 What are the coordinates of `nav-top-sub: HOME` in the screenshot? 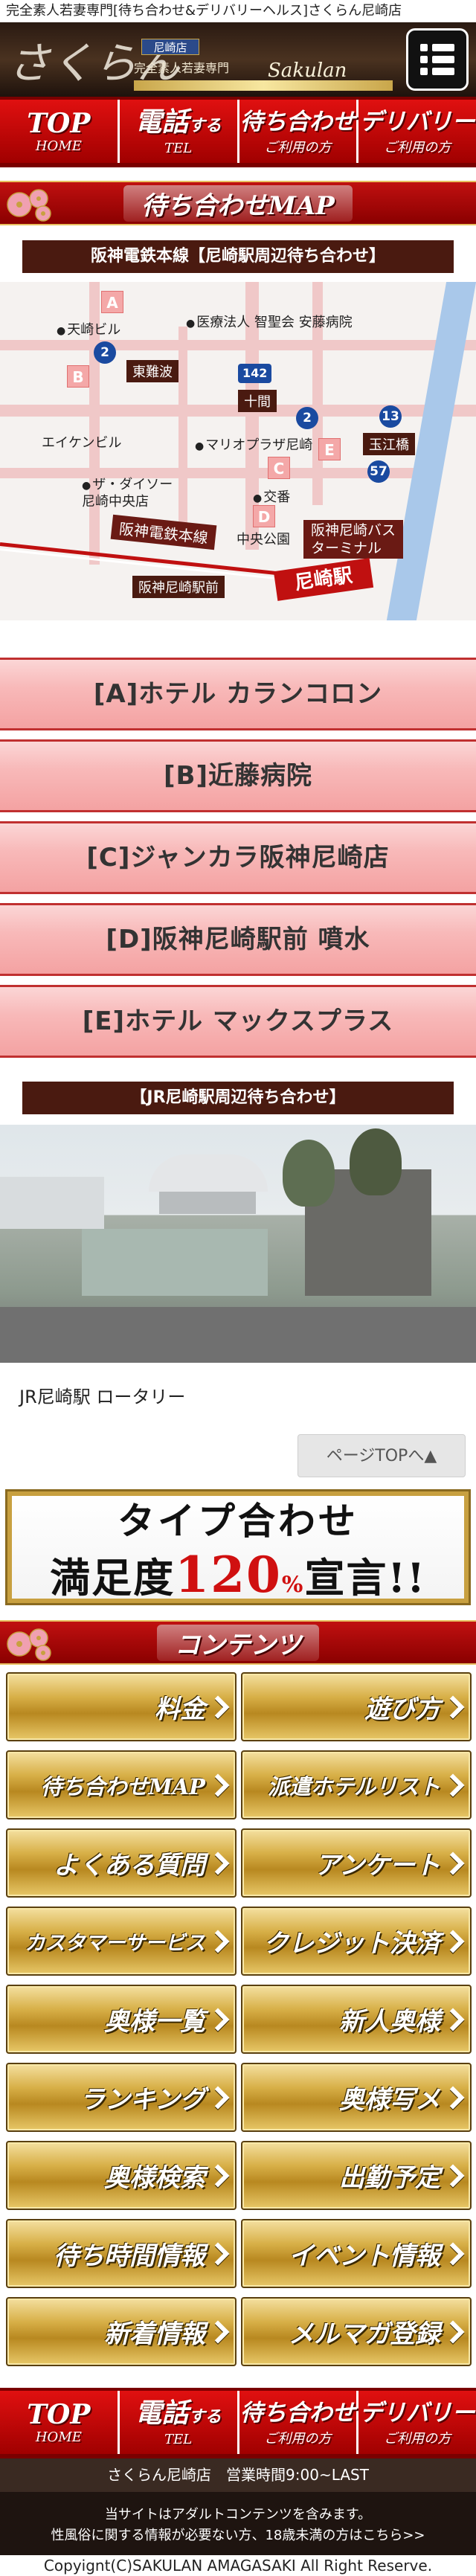 It's located at (59, 146).